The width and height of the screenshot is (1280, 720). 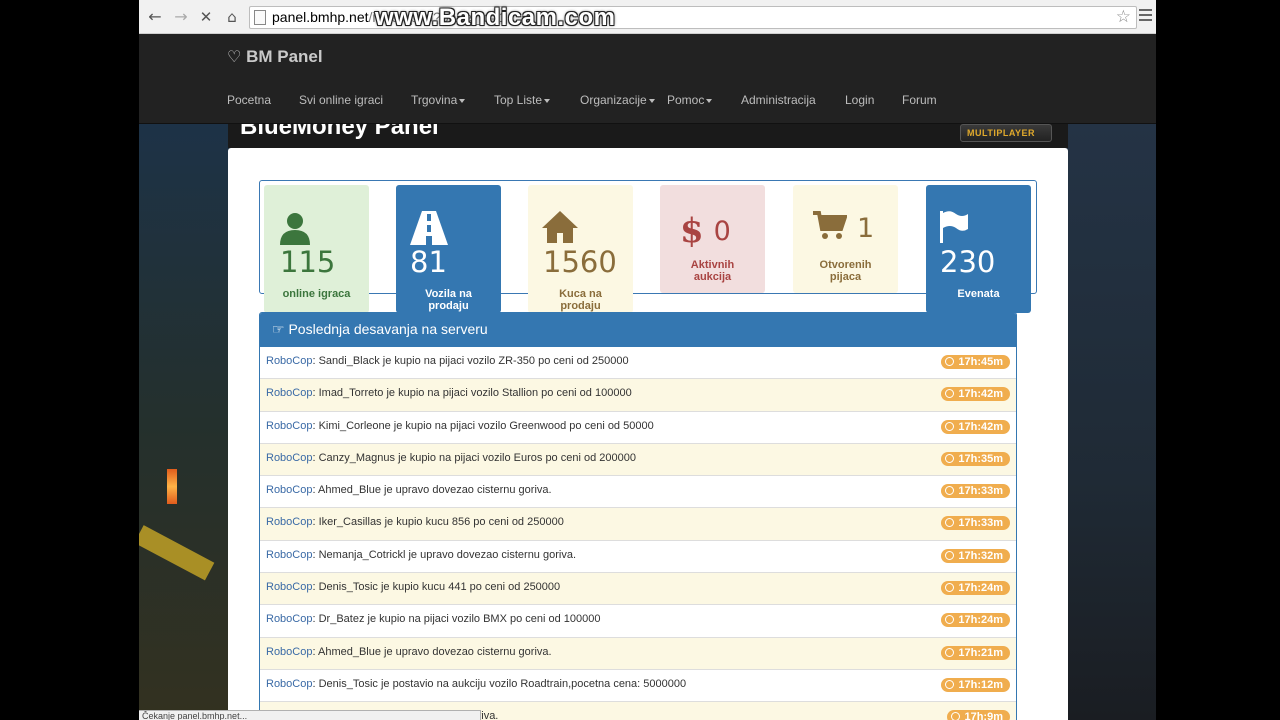 I want to click on nav-item-pomoc: Pomoc, so click(x=704, y=100).